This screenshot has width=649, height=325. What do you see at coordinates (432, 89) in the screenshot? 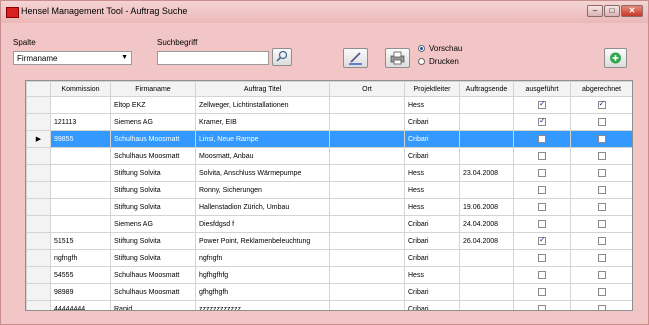
I see `column-header: Projektleiter` at bounding box center [432, 89].